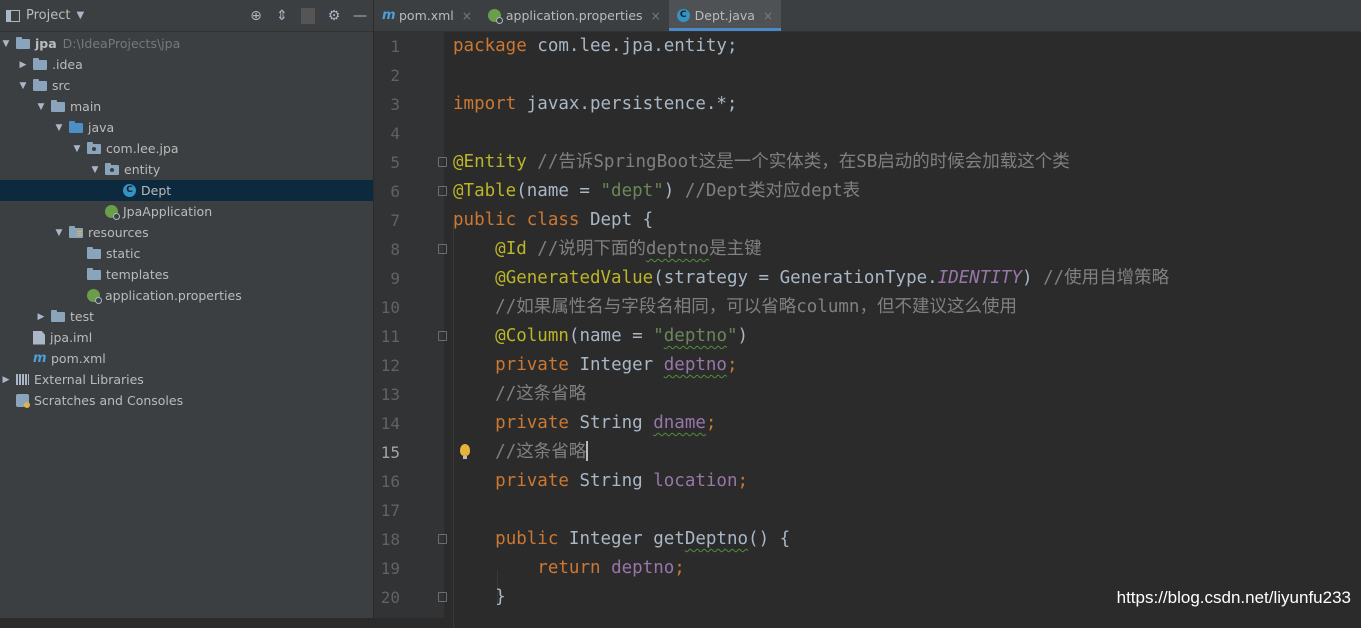  What do you see at coordinates (390, 597) in the screenshot?
I see `line-number: 20` at bounding box center [390, 597].